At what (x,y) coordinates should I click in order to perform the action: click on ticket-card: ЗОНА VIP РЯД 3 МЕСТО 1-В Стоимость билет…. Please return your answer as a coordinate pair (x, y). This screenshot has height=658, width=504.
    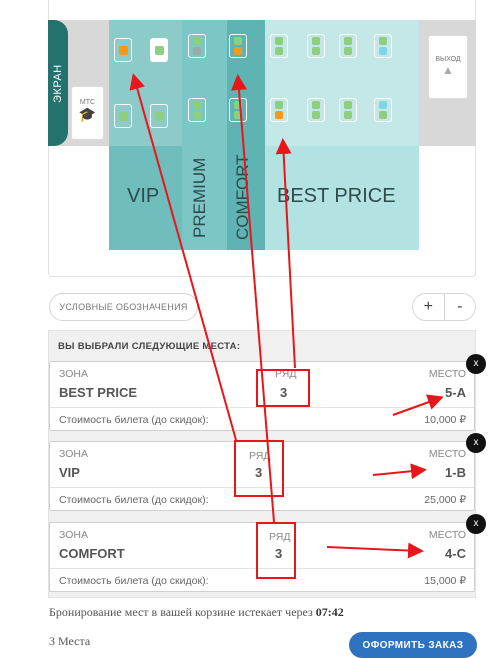
    Looking at the image, I should click on (262, 476).